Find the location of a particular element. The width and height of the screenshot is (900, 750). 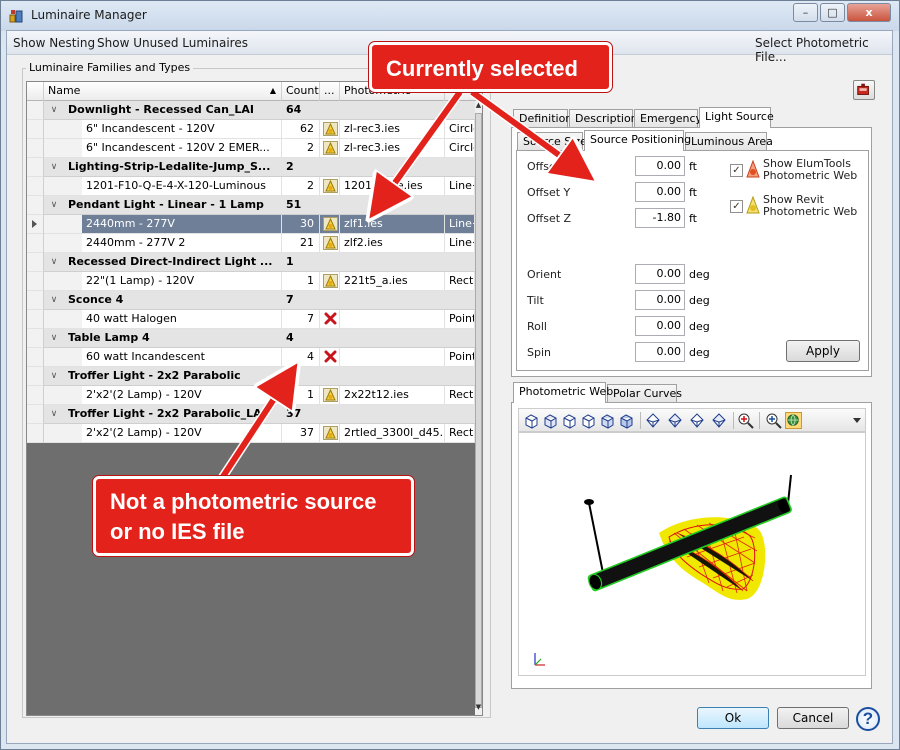

tab-photometric-web: Photometric Web is located at coordinates (563, 392).